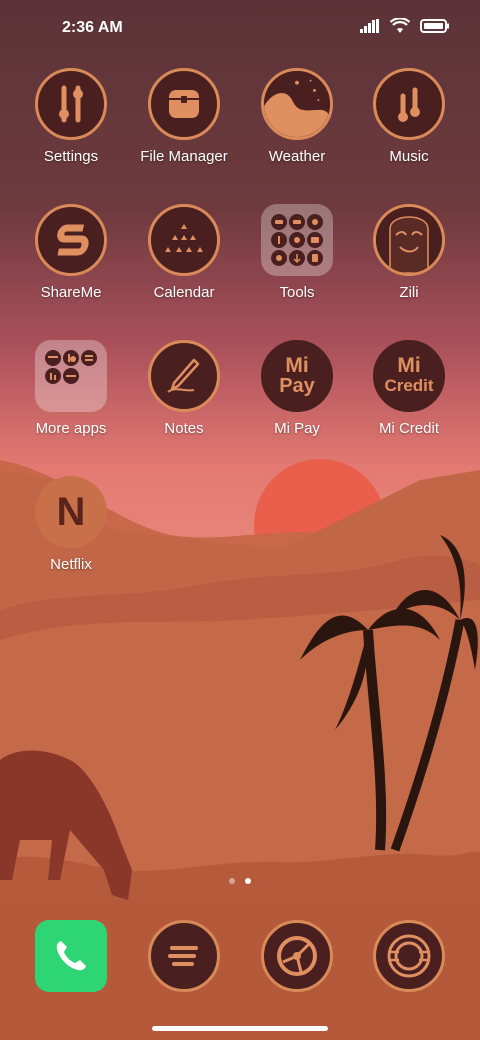  What do you see at coordinates (409, 104) in the screenshot?
I see `music-icon` at bounding box center [409, 104].